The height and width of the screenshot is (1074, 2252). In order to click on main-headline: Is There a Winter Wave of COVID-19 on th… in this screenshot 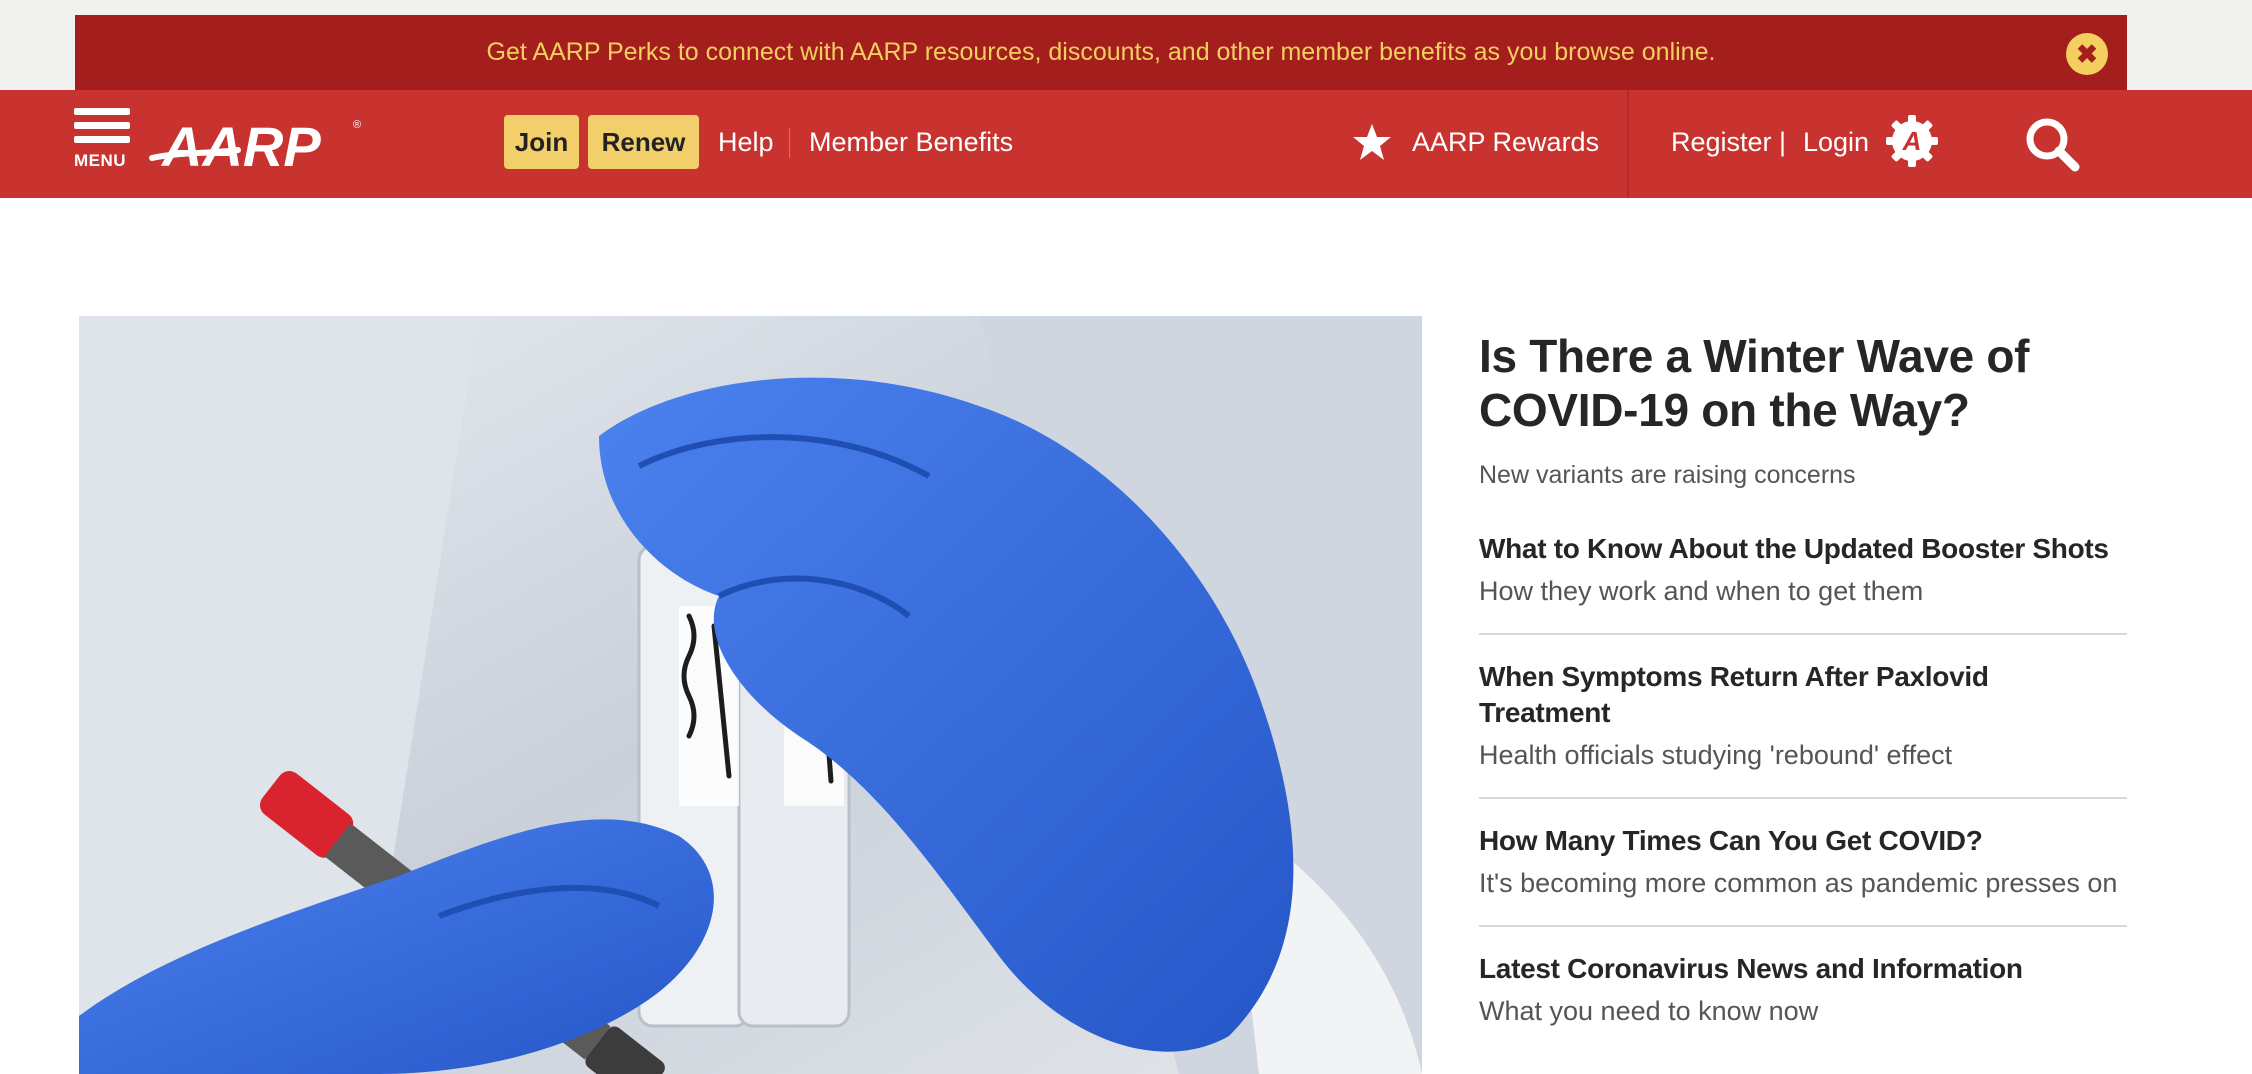, I will do `click(1803, 383)`.